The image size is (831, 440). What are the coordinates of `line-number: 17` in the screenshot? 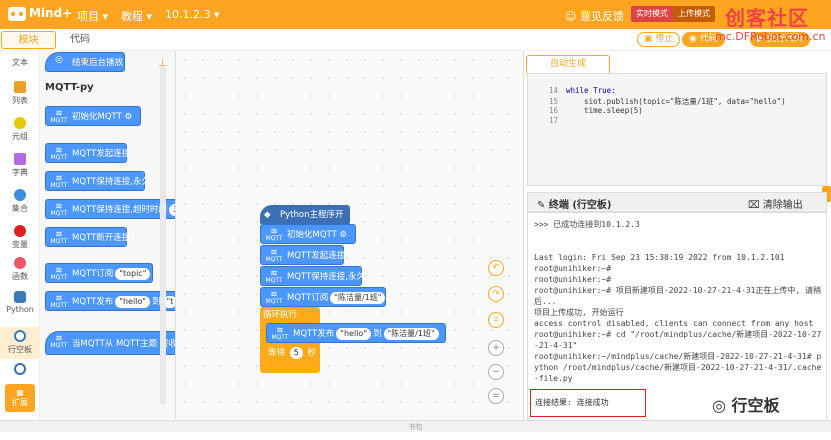 It's located at (553, 120).